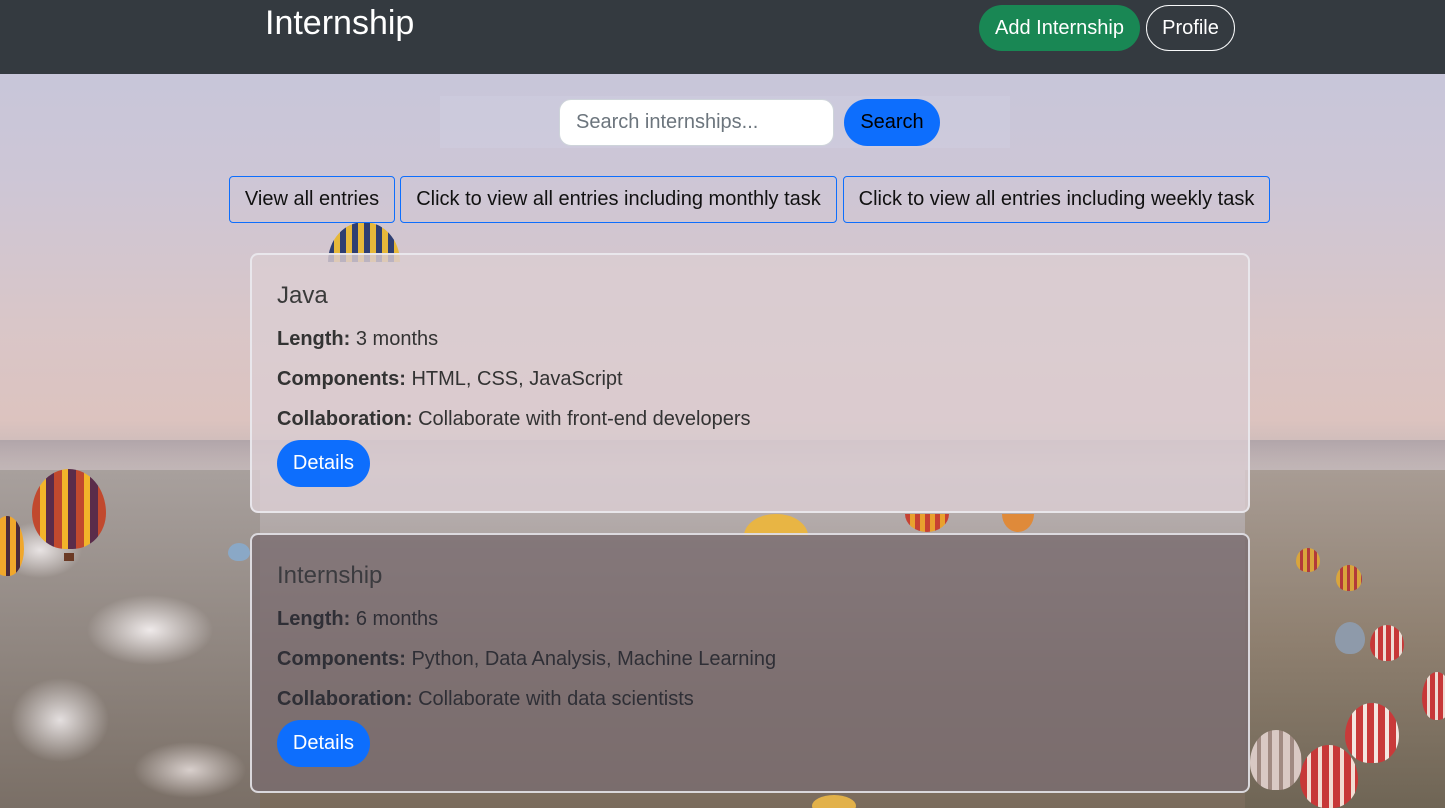  Describe the element at coordinates (330, 575) in the screenshot. I see `card-title: Internship` at that location.